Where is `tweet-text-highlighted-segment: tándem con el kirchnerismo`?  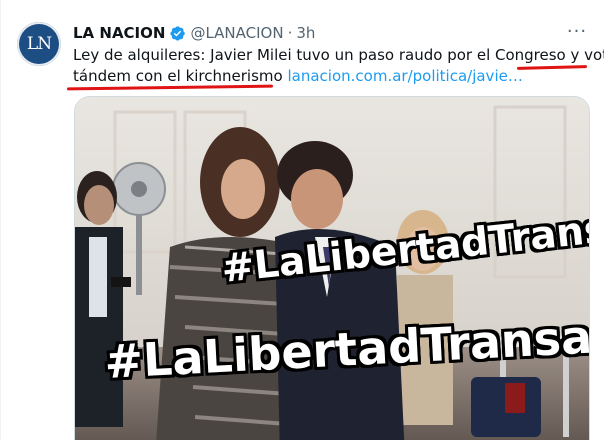 tweet-text-highlighted-segment: tándem con el kirchnerismo is located at coordinates (178, 76).